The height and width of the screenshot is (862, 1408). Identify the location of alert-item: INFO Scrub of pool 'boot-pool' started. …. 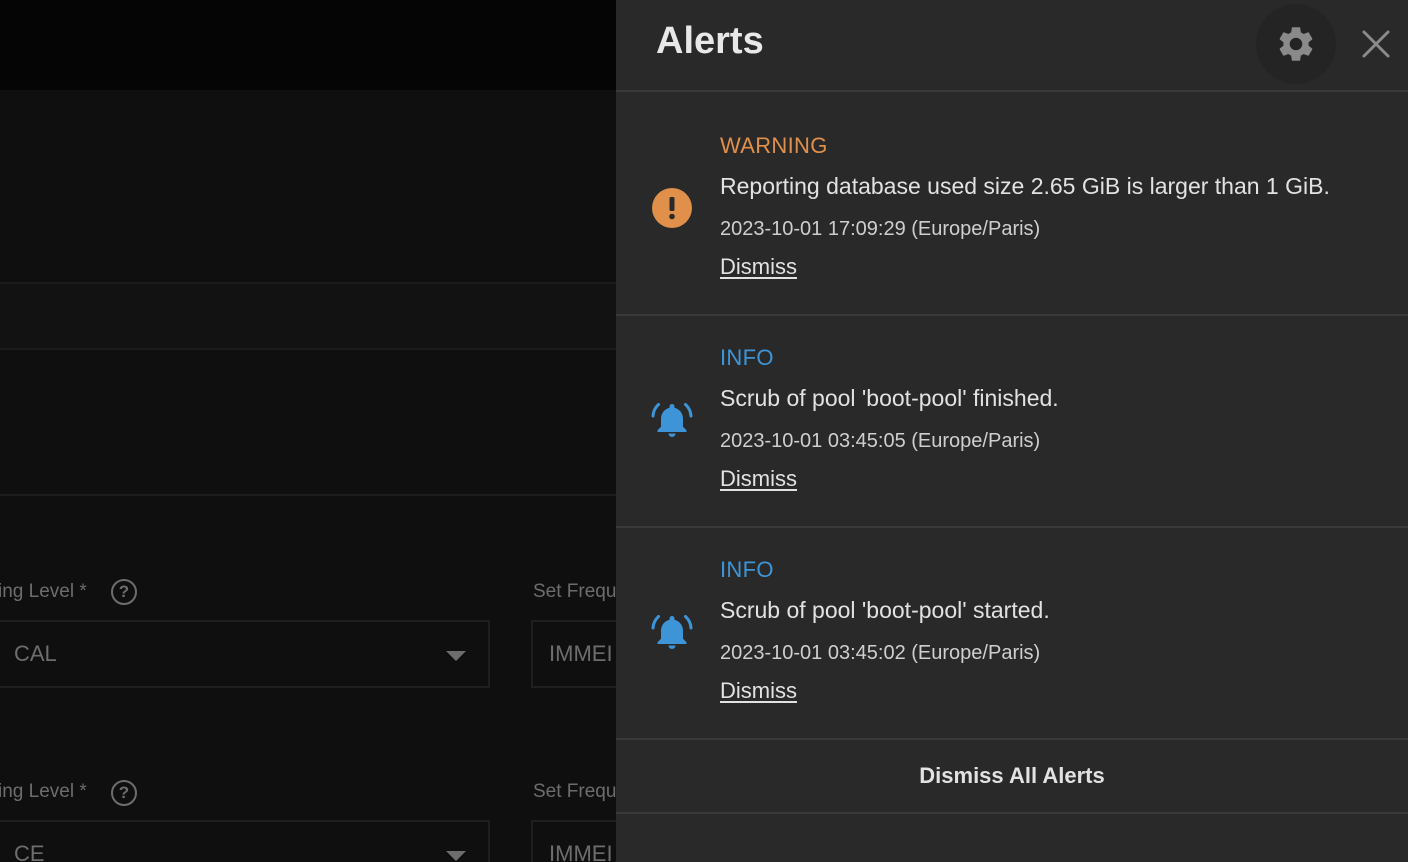
(1012, 634).